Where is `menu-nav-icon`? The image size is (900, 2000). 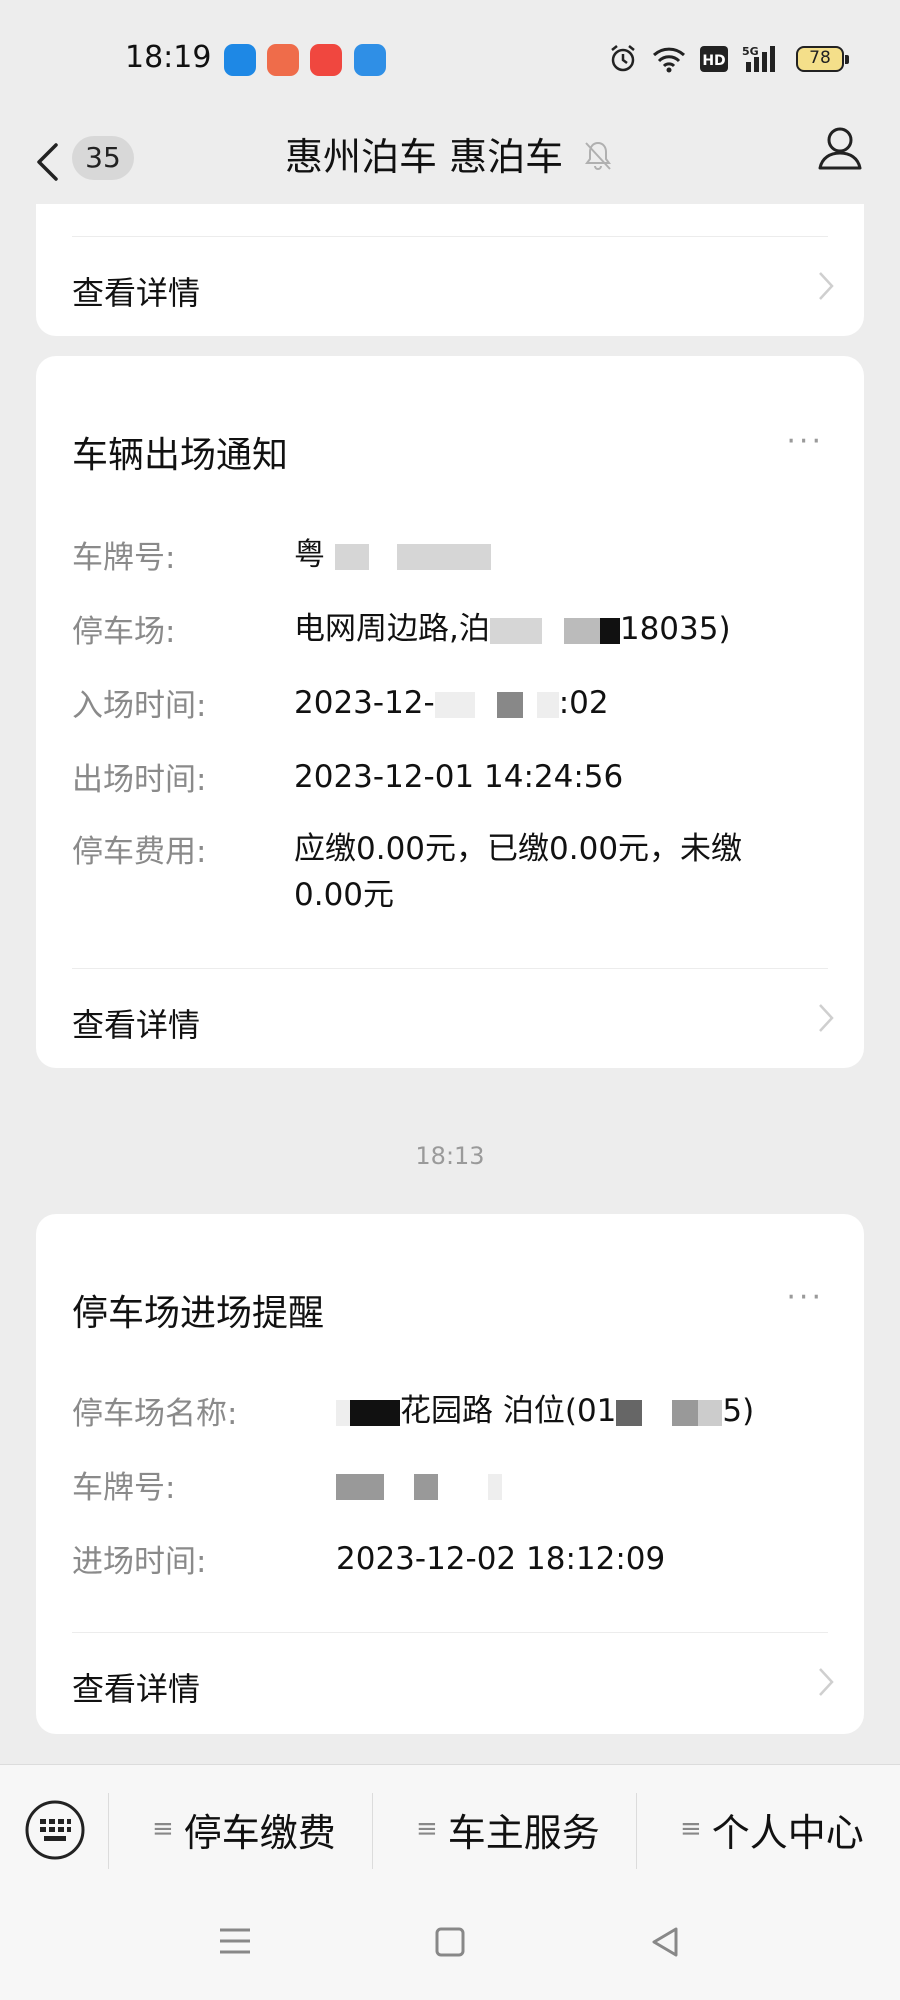
menu-nav-icon is located at coordinates (235, 1941).